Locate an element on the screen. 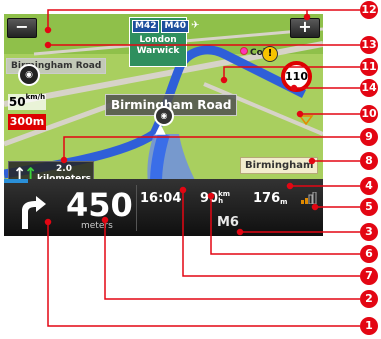 The width and height of the screenshot is (381, 339). camera-distance: 300m is located at coordinates (27, 122).